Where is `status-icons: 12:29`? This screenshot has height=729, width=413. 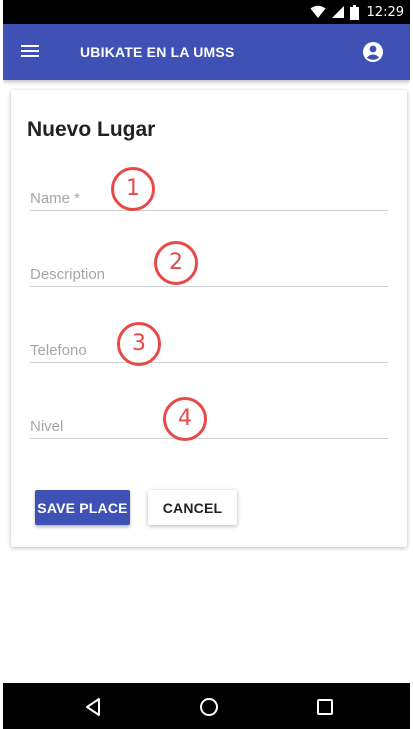
status-icons: 12:29 is located at coordinates (357, 12).